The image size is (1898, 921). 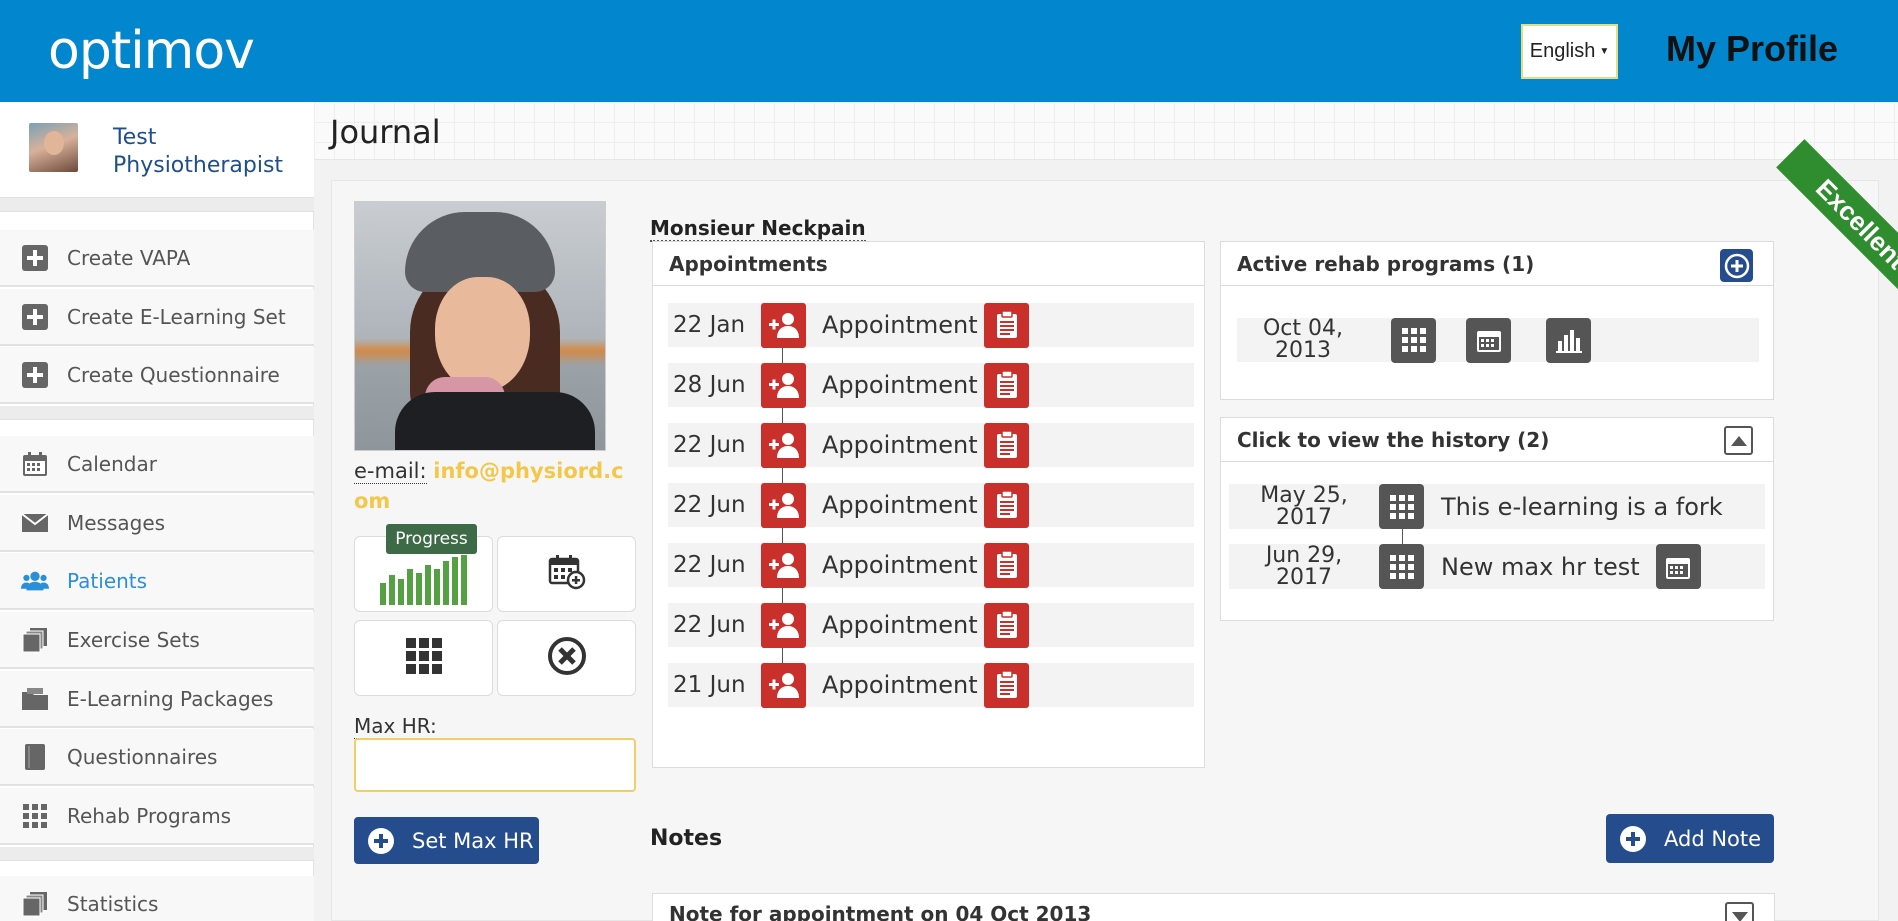 What do you see at coordinates (1497, 440) in the screenshot?
I see `history-header: Click to view the history (2)` at bounding box center [1497, 440].